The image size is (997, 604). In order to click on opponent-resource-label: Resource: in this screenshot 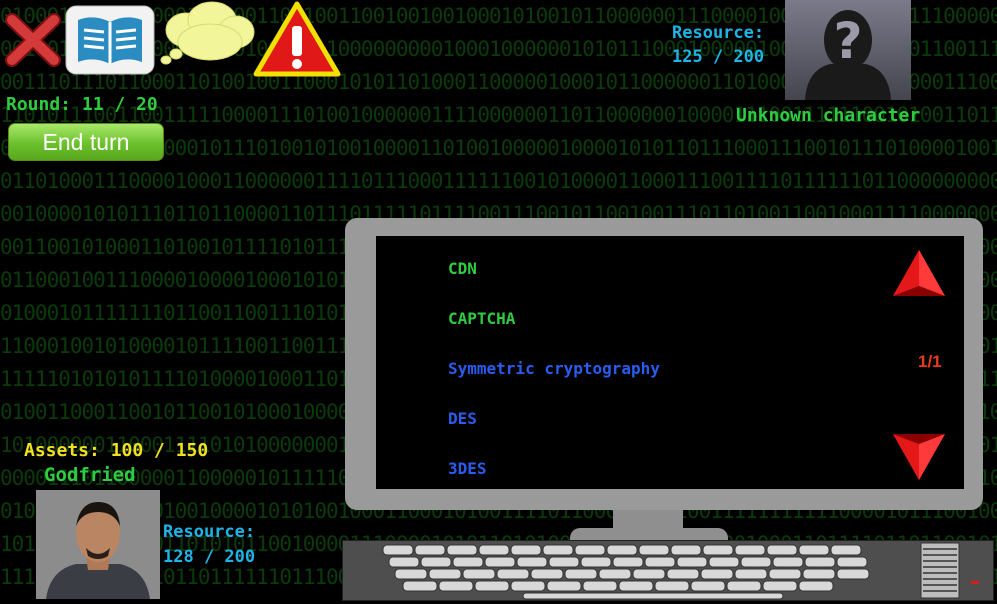, I will do `click(718, 33)`.